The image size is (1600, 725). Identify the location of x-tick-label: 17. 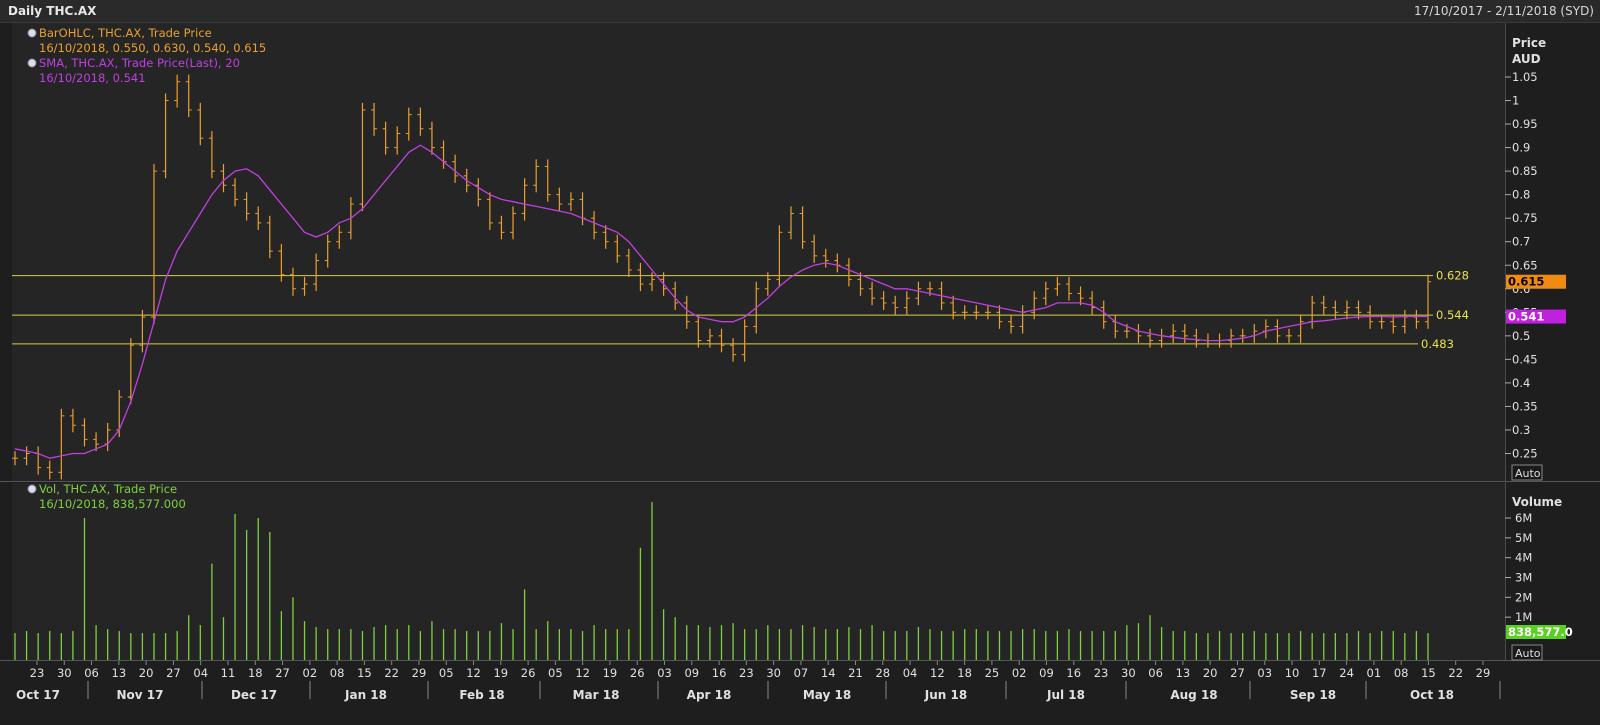
(1319, 673).